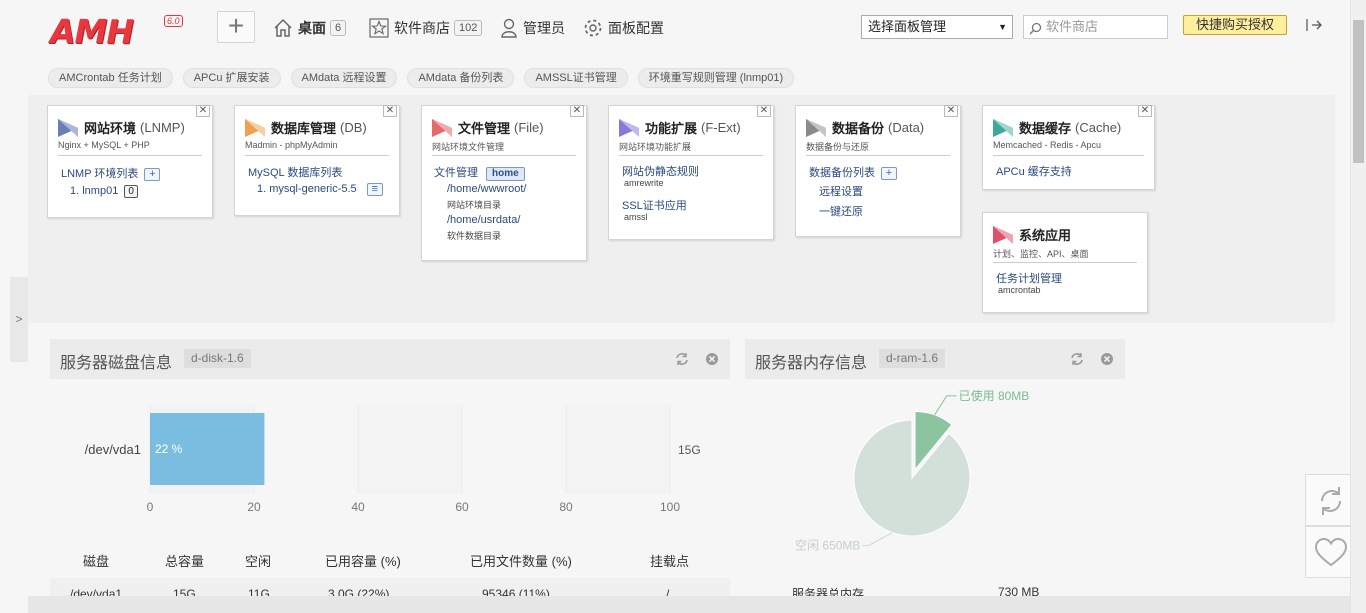 The image size is (1366, 613). Describe the element at coordinates (462, 507) in the screenshot. I see `x-tick-label: 60` at that location.